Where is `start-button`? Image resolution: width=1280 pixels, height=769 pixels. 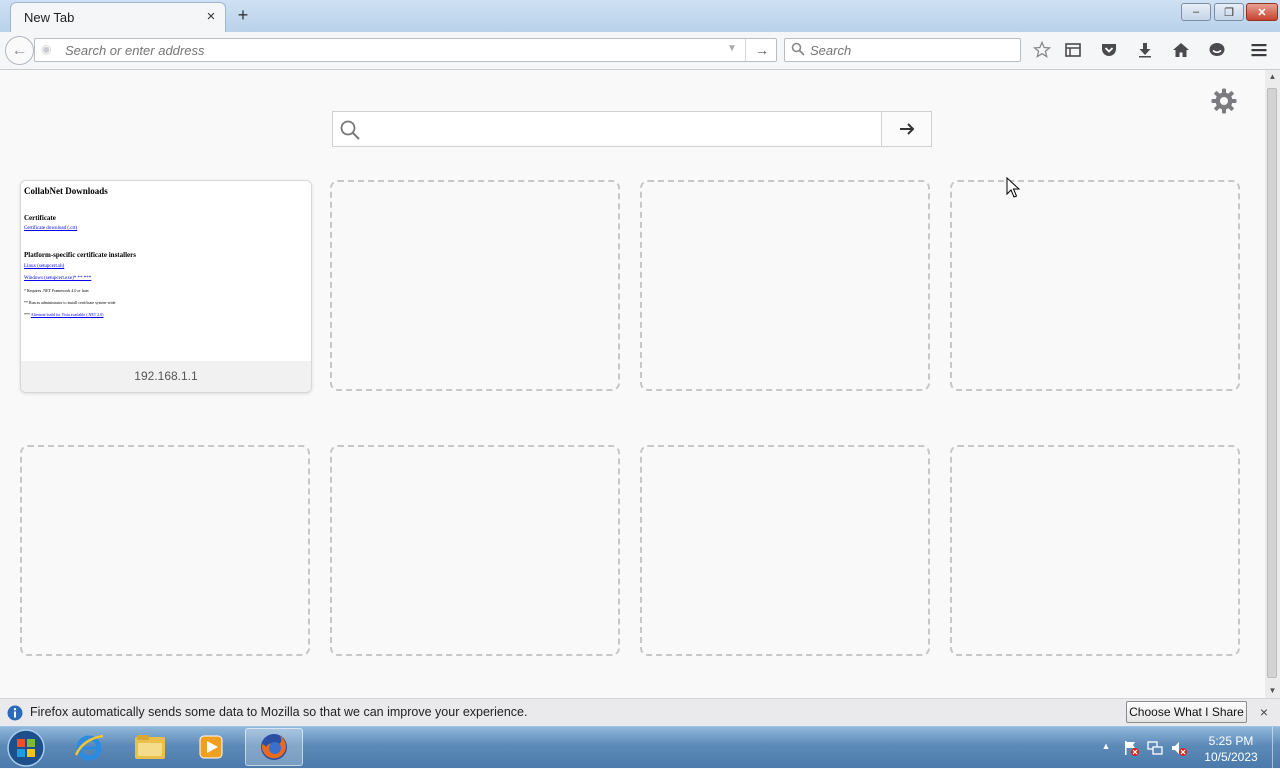
start-button is located at coordinates (26, 748).